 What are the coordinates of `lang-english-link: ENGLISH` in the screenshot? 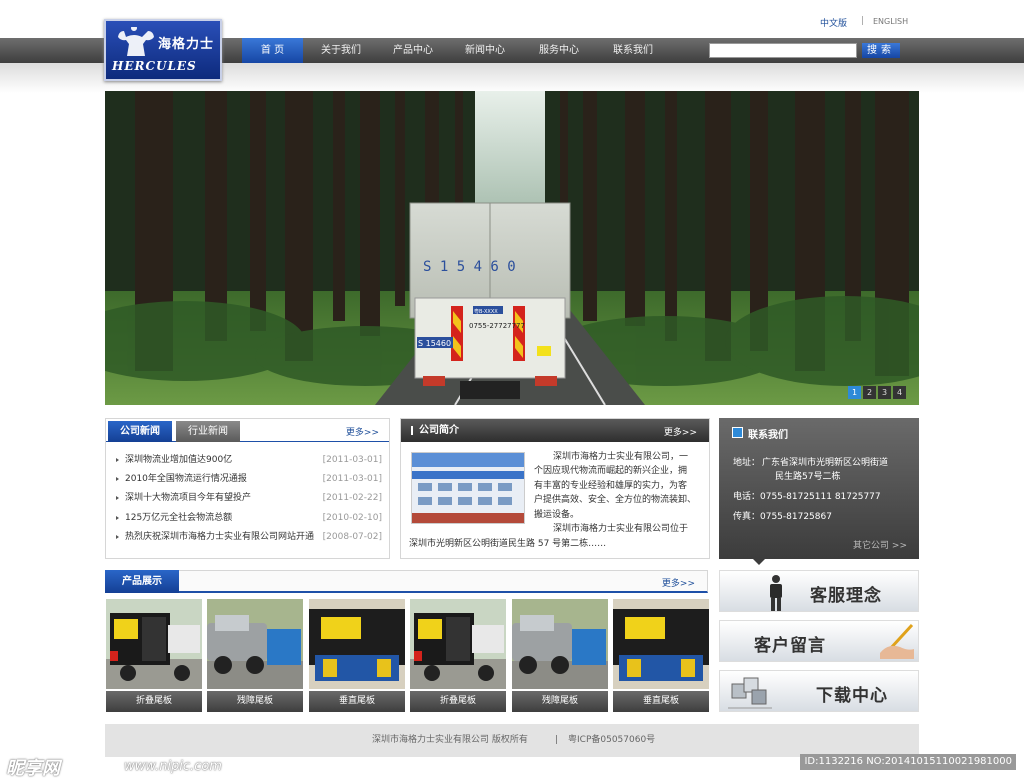 It's located at (890, 21).